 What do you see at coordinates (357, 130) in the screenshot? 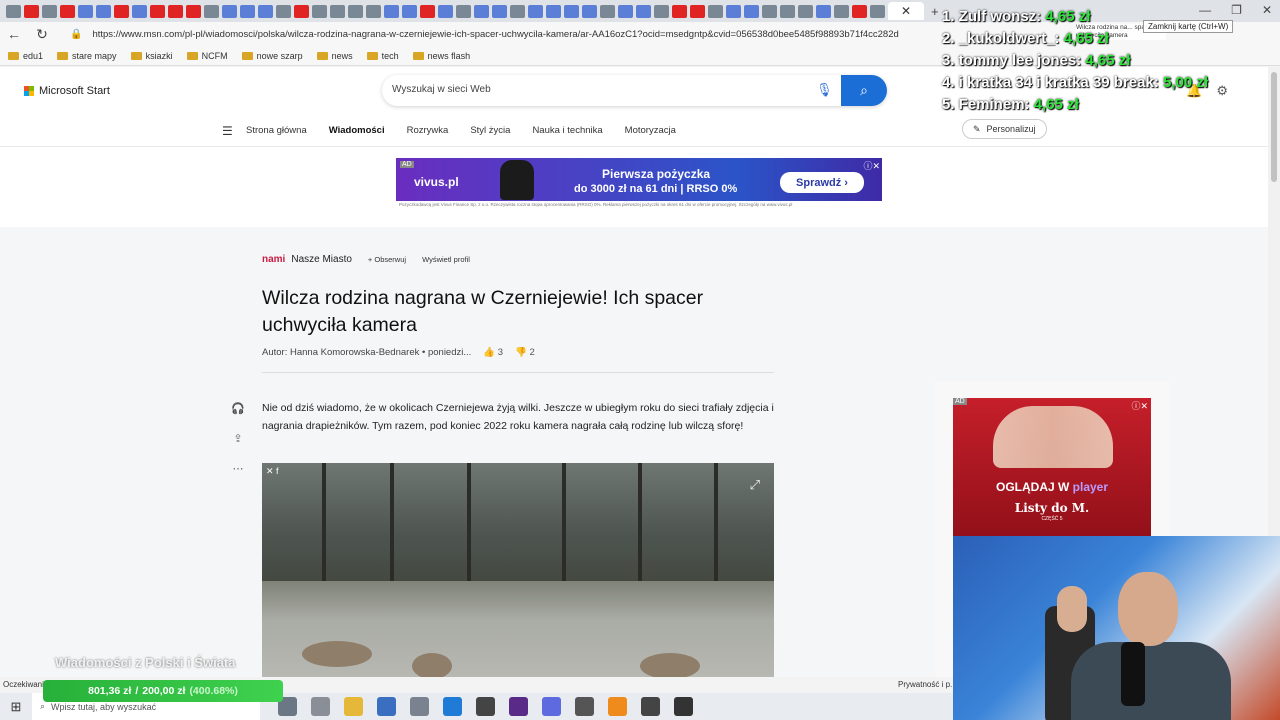
I see `nav-item-wiadomosci: Wiadomości` at bounding box center [357, 130].